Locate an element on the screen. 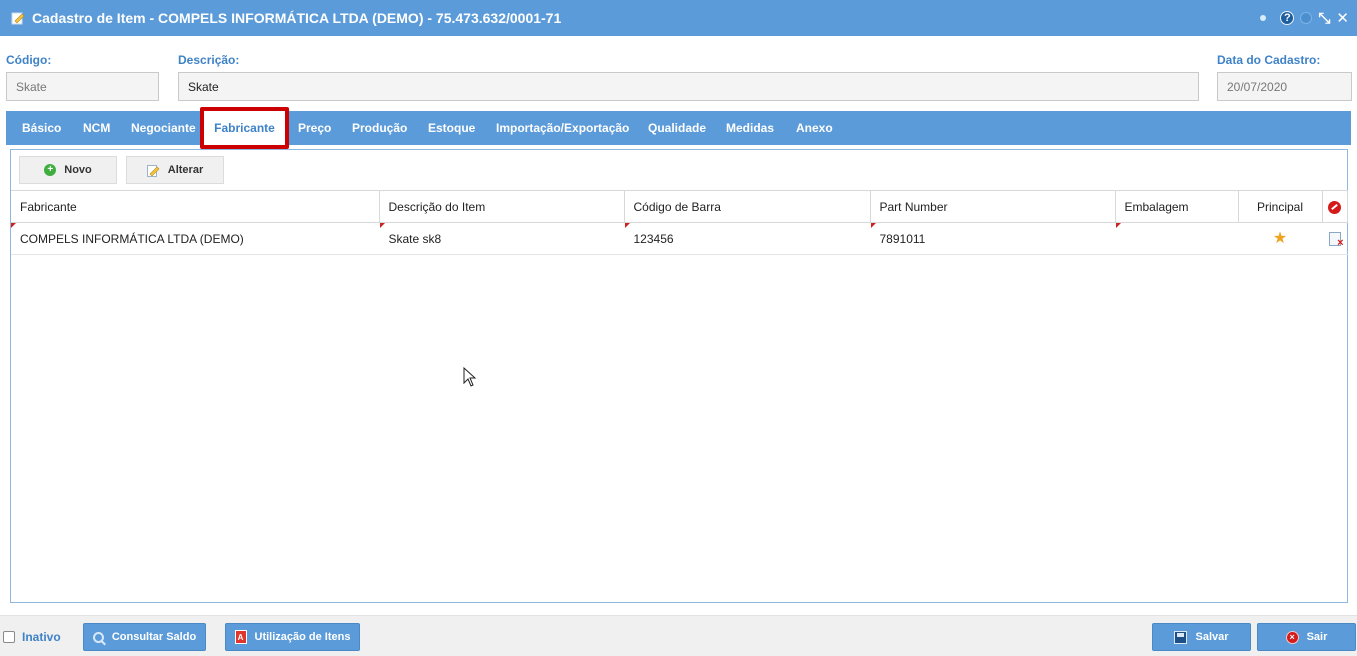 Image resolution: width=1357 pixels, height=656 pixels. column-header-delete is located at coordinates (1335, 206).